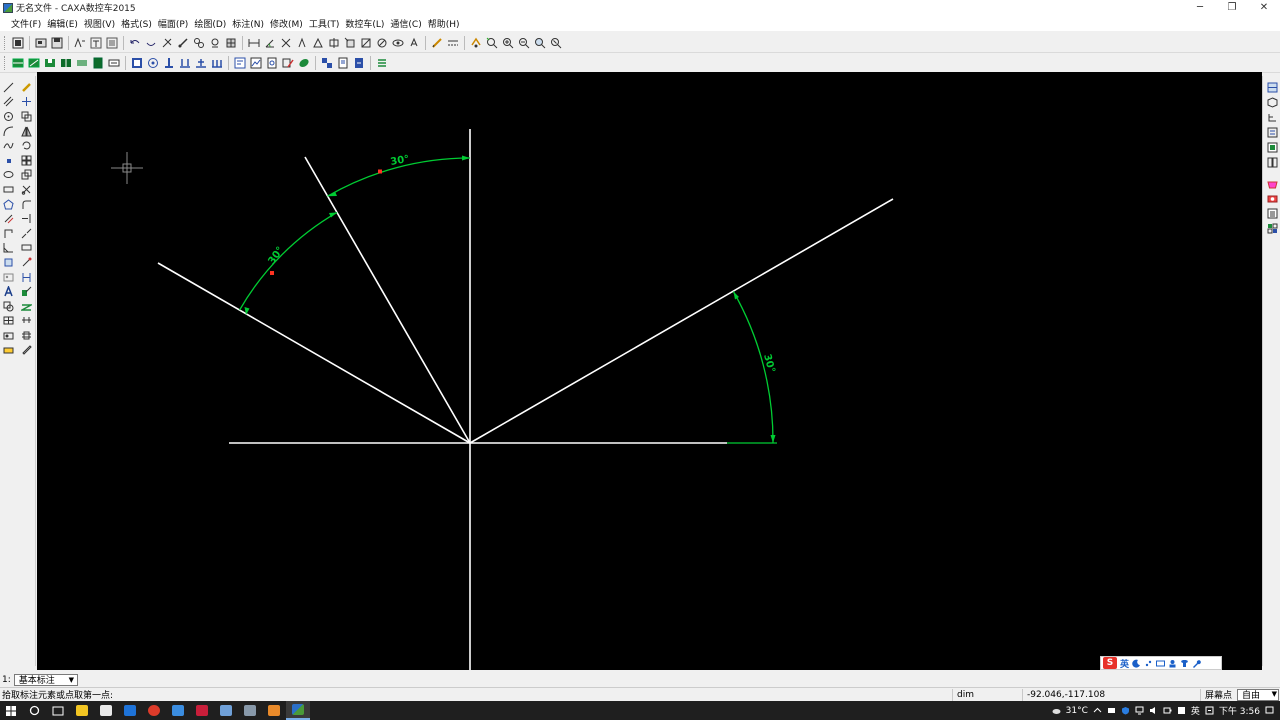 The image size is (1280, 720). I want to click on table-icon, so click(9, 321).